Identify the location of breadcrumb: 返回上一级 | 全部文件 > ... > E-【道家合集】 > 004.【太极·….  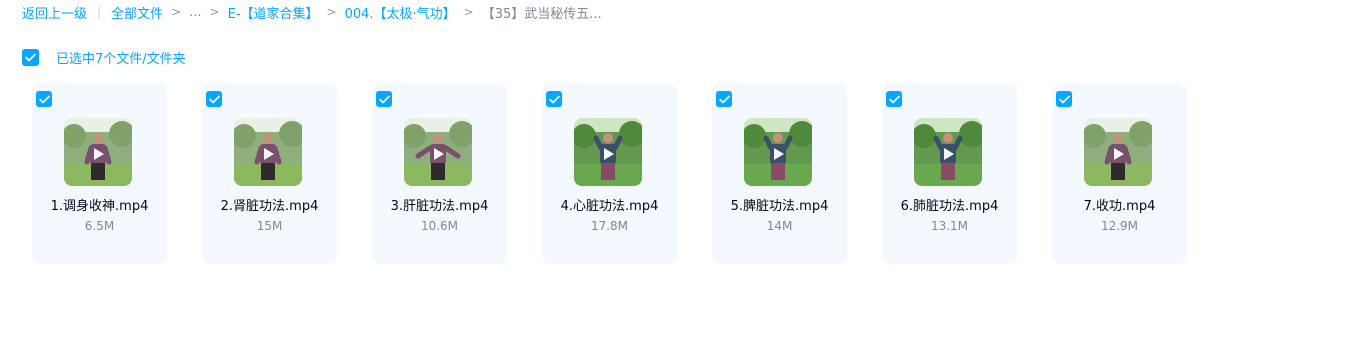
(312, 12).